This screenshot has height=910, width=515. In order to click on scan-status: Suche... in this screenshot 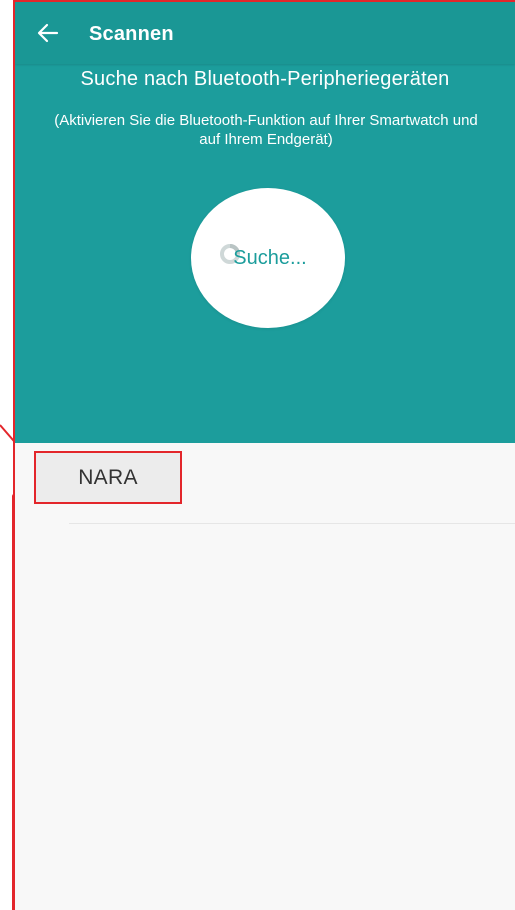, I will do `click(263, 256)`.